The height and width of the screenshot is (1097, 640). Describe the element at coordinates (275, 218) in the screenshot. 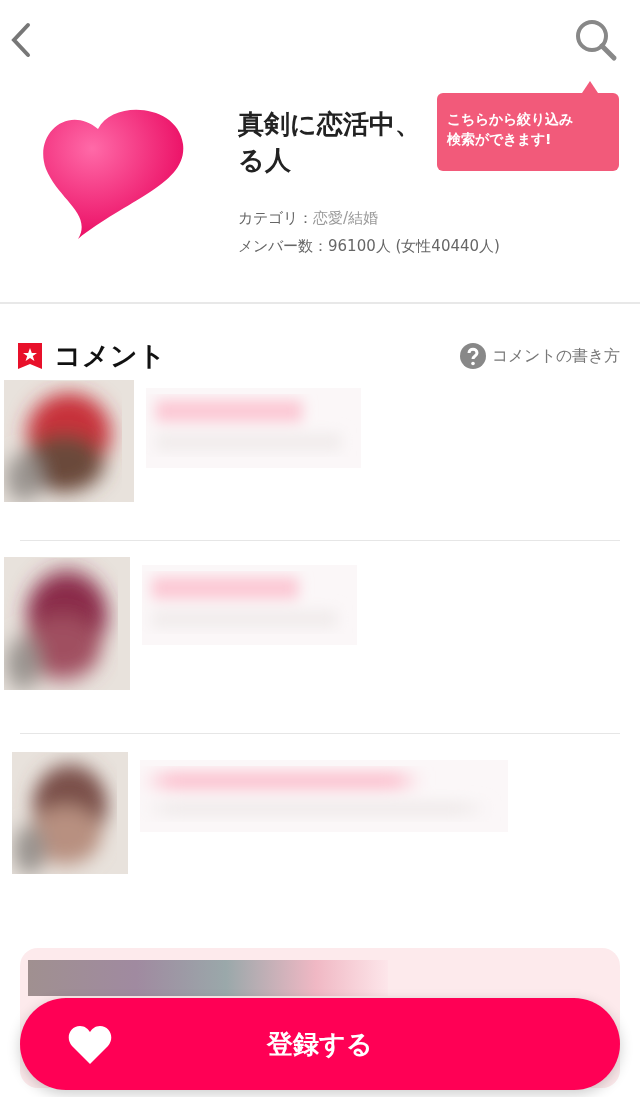

I see `category-label: カテゴリ：` at that location.